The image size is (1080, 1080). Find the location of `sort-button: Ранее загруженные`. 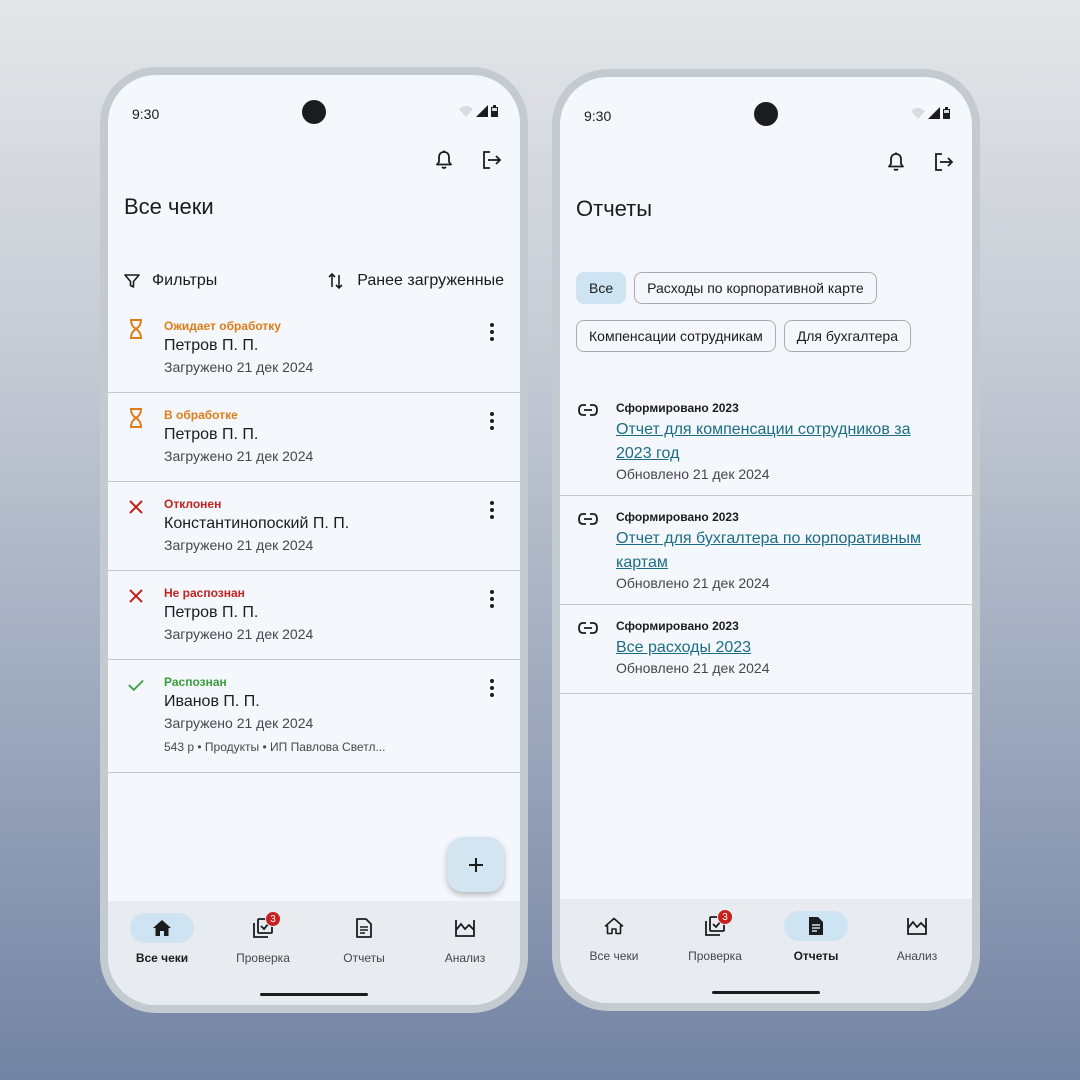

sort-button: Ранее загруженные is located at coordinates (415, 281).